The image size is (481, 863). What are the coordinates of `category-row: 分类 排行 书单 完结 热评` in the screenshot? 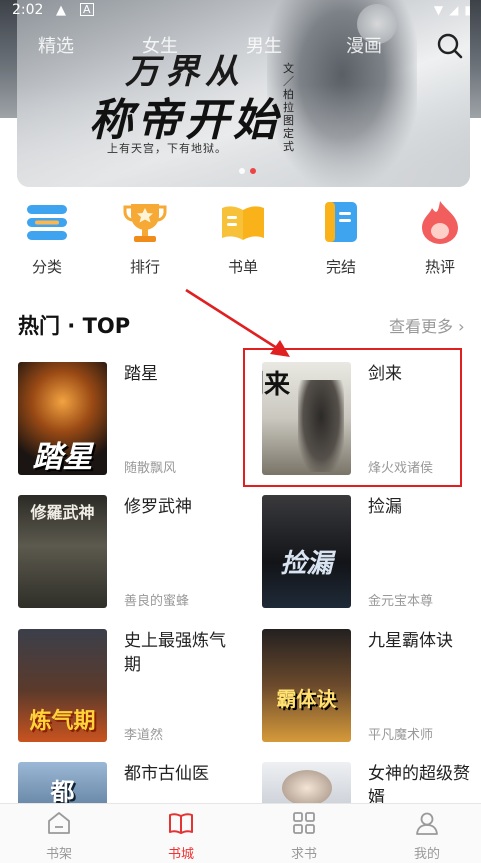 It's located at (240, 240).